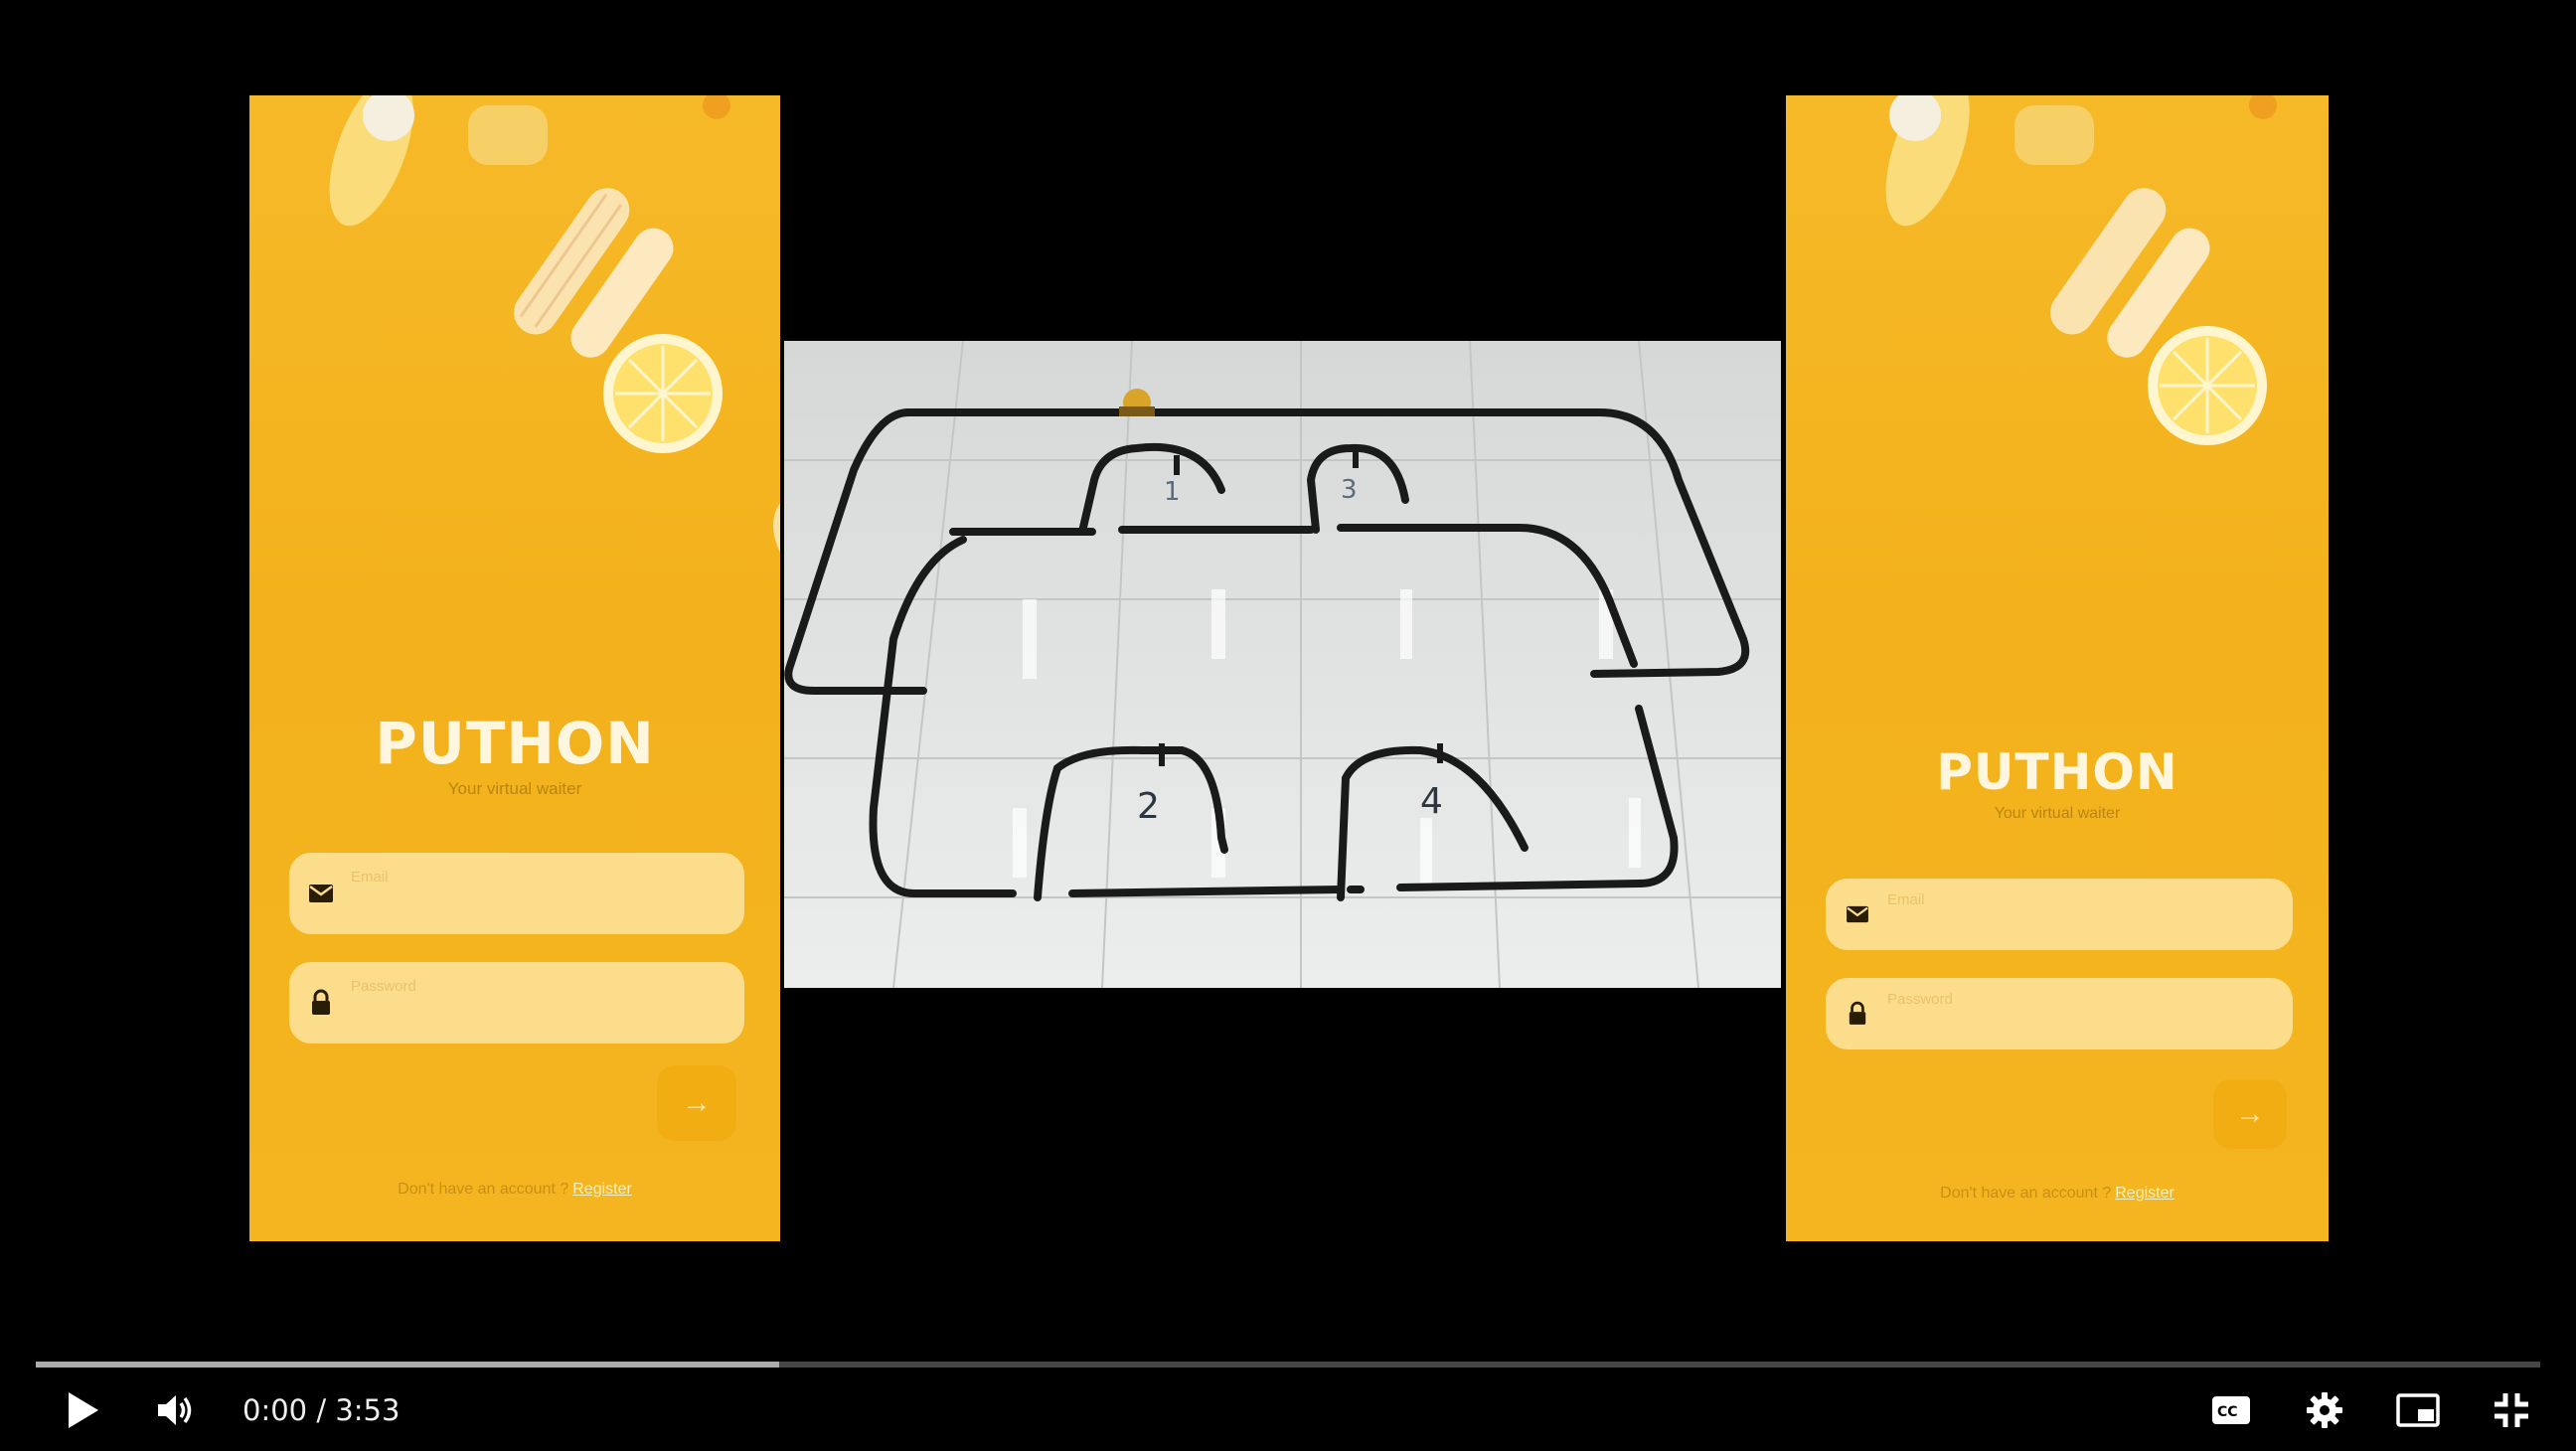 This screenshot has width=2576, height=1451. Describe the element at coordinates (1349, 490) in the screenshot. I see `track-table-label-3: 3` at that location.